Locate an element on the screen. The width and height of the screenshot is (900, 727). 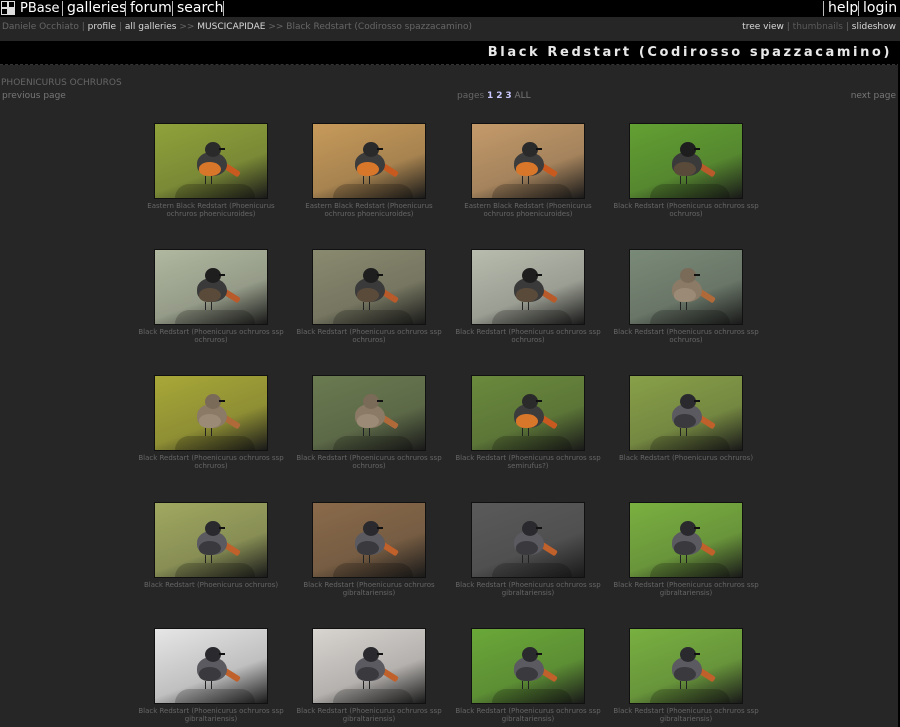
breadcrumb-all-galleries: all galleries is located at coordinates (151, 27).